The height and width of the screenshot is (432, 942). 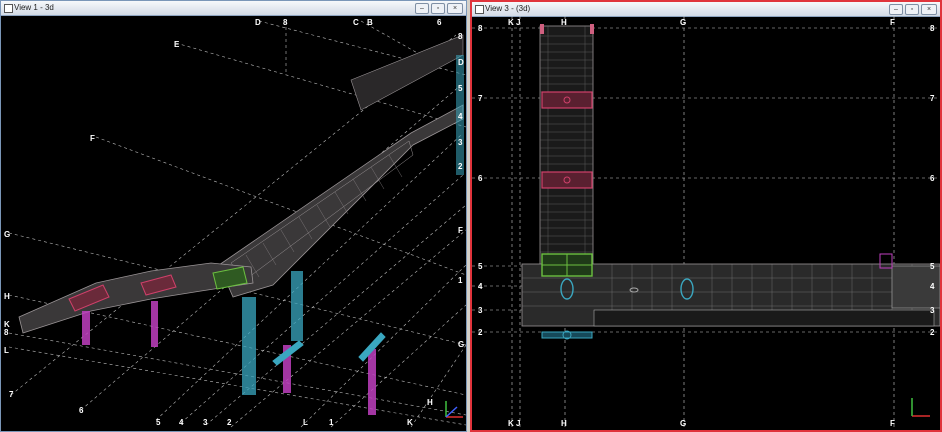 I want to click on ramp-deck, so click(x=136, y=298).